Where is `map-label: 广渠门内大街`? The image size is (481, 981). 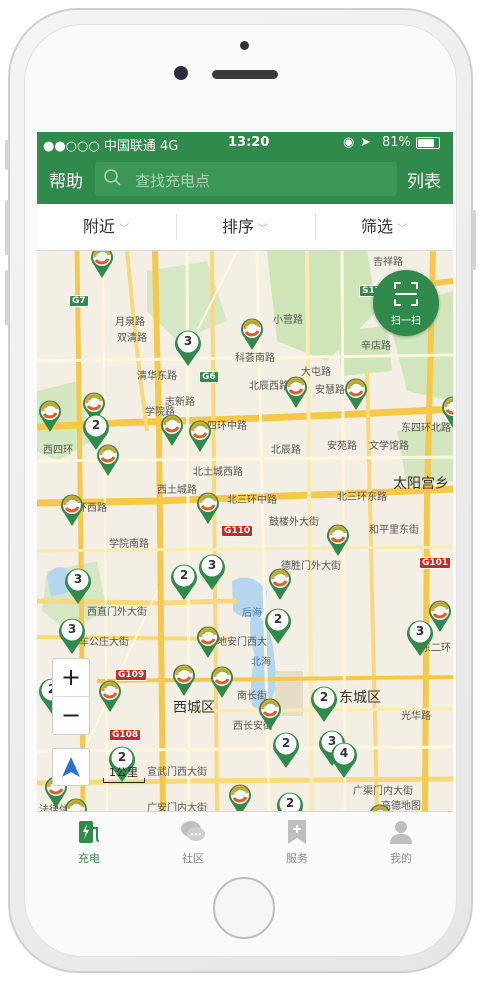 map-label: 广渠门内大街 is located at coordinates (383, 791).